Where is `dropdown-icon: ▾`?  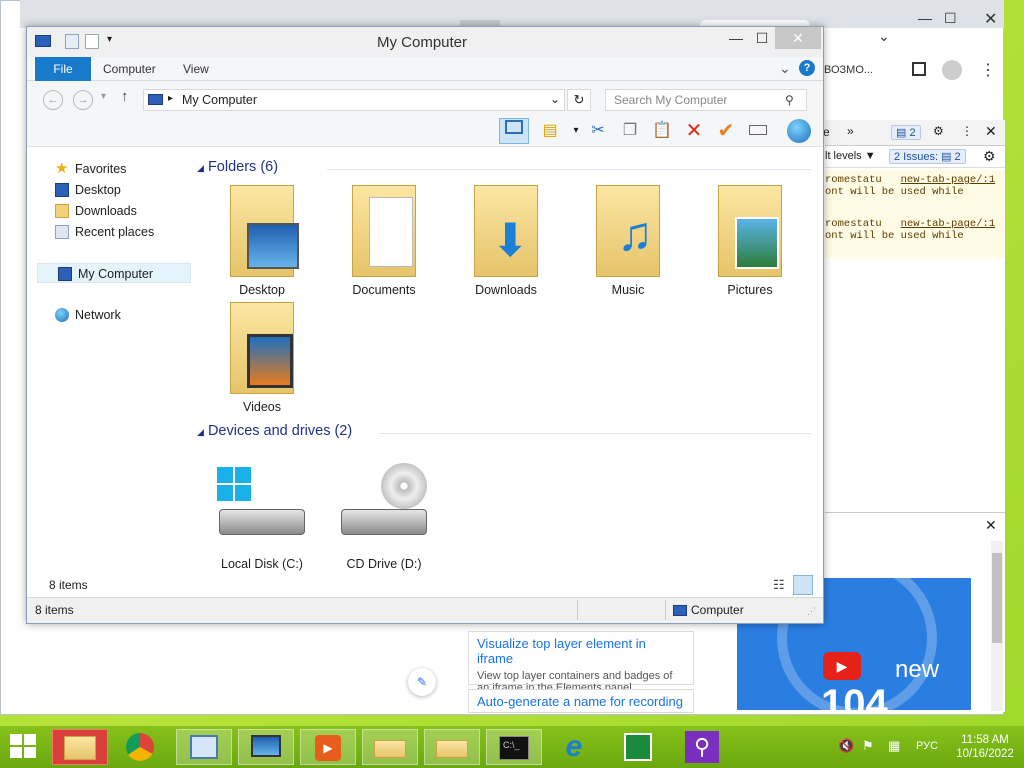 dropdown-icon: ▾ is located at coordinates (576, 131).